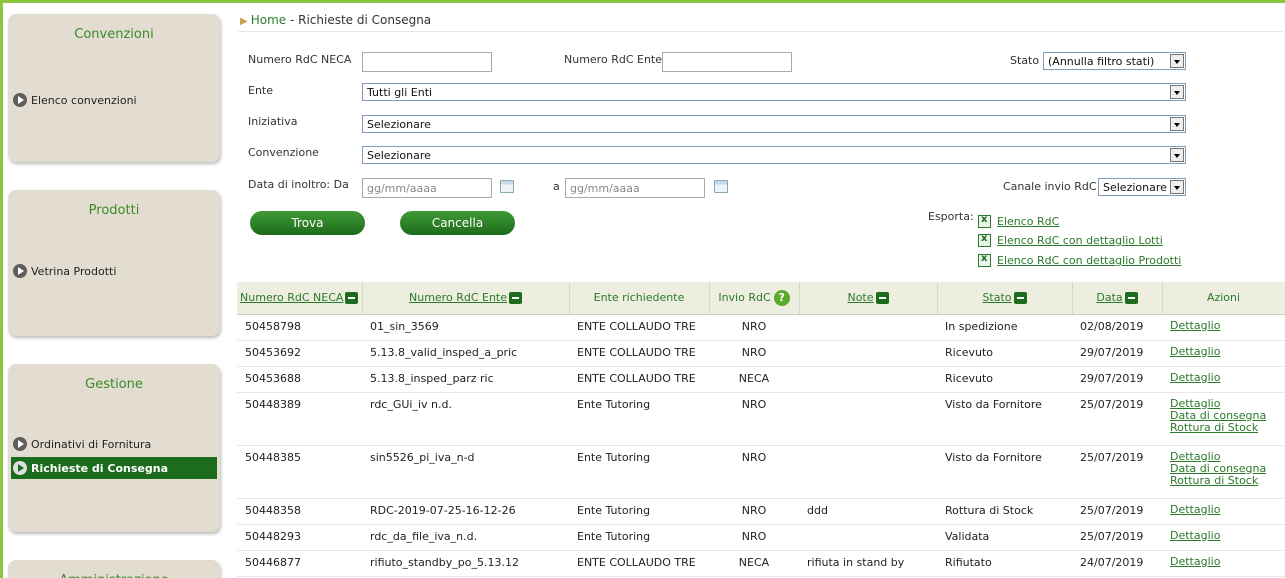 This screenshot has width=1285, height=578. Describe the element at coordinates (1114, 61) in the screenshot. I see `stato-select: (Annulla filtro stati)` at that location.